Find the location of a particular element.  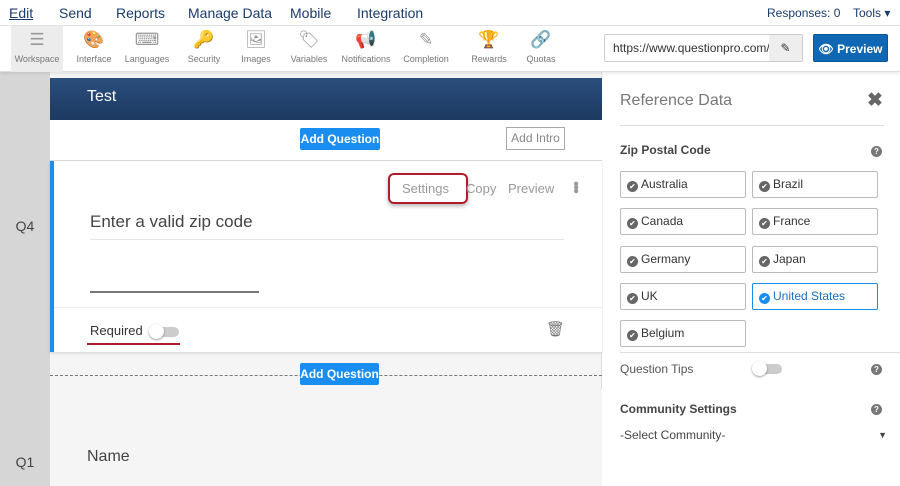

survey-url-field: https://www.questionpro.com/✎ is located at coordinates (703, 48).